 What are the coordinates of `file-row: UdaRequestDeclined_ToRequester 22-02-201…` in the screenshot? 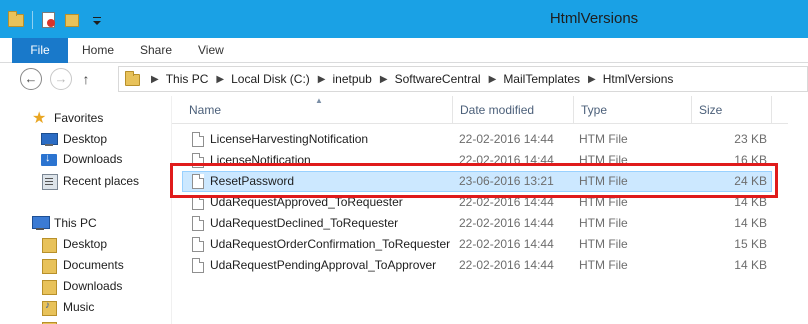 It's located at (477, 223).